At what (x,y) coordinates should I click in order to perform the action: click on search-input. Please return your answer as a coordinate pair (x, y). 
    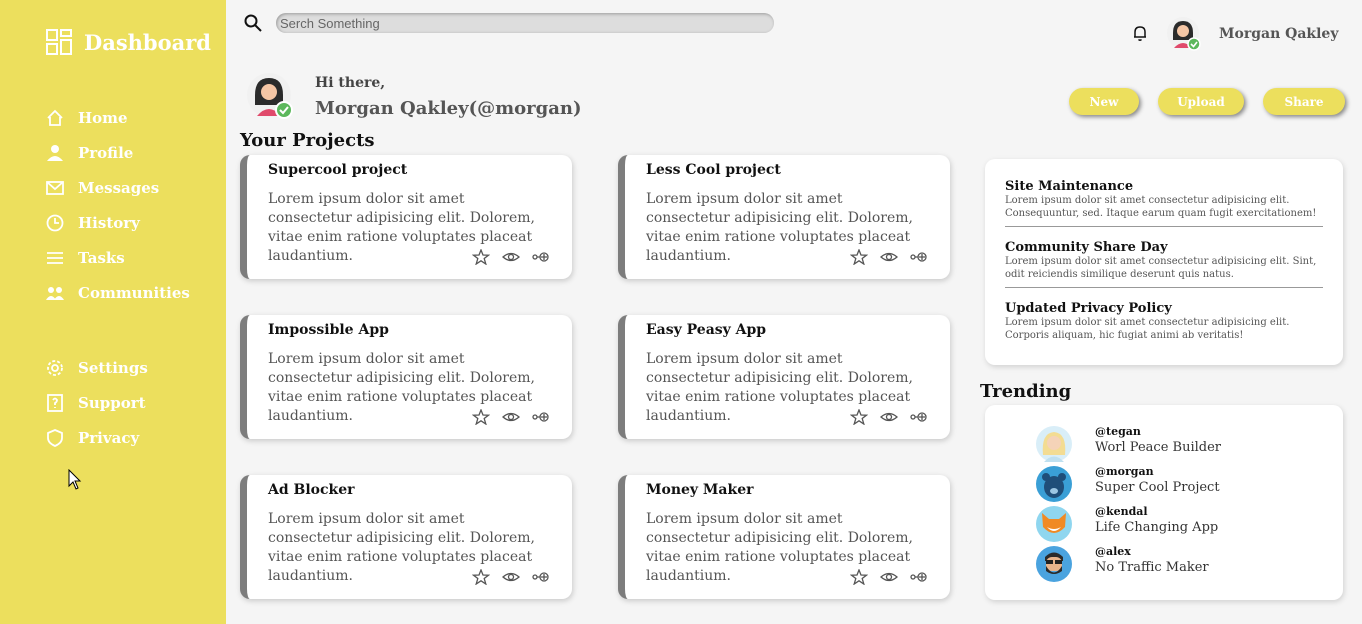
    Looking at the image, I should click on (525, 23).